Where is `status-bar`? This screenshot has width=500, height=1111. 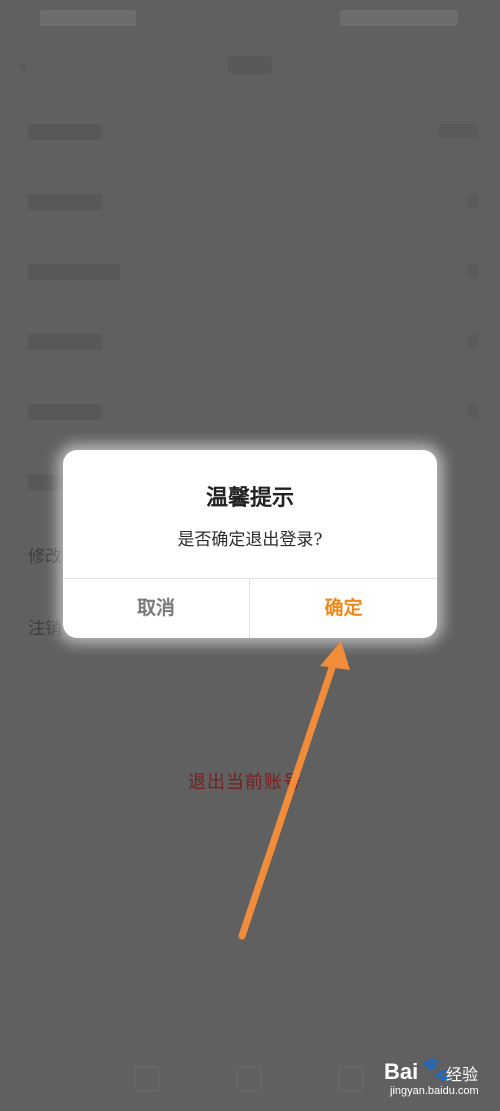
status-bar is located at coordinates (250, 18).